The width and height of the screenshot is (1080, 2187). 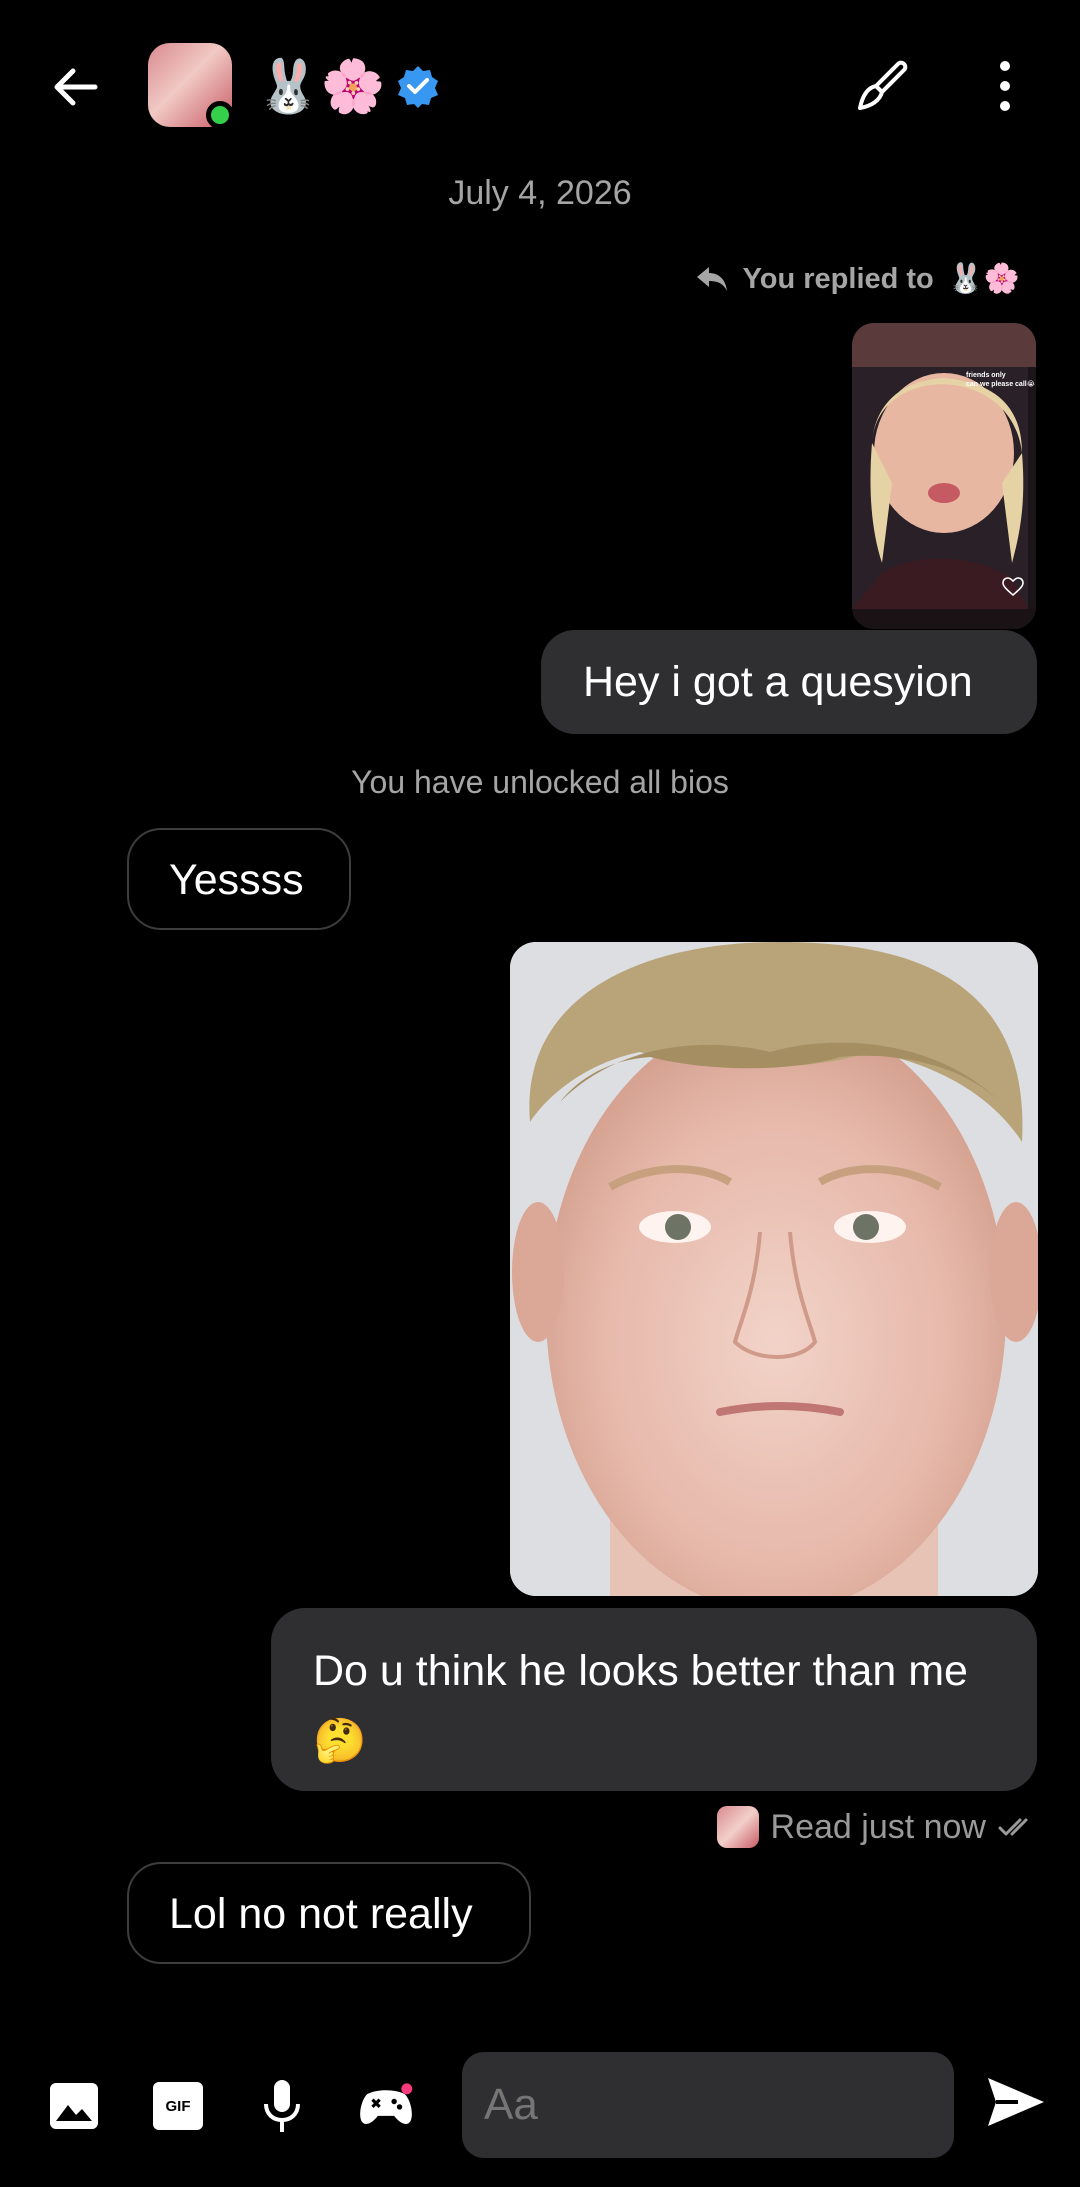 What do you see at coordinates (178, 2106) in the screenshot?
I see `gif-button: GIF` at bounding box center [178, 2106].